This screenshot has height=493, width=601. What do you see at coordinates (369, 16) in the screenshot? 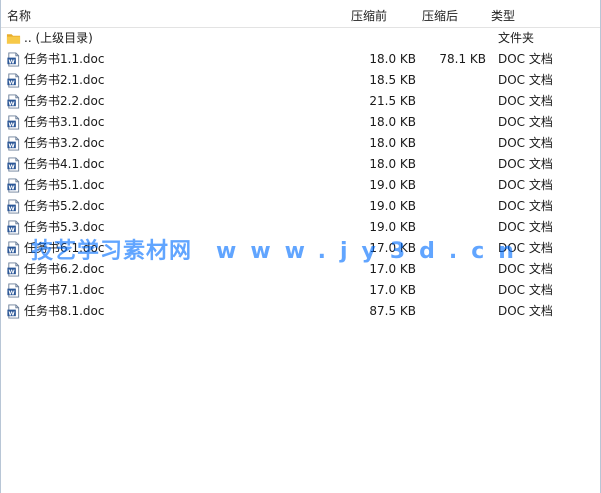
I see `column-header-compressed: 压缩前` at bounding box center [369, 16].